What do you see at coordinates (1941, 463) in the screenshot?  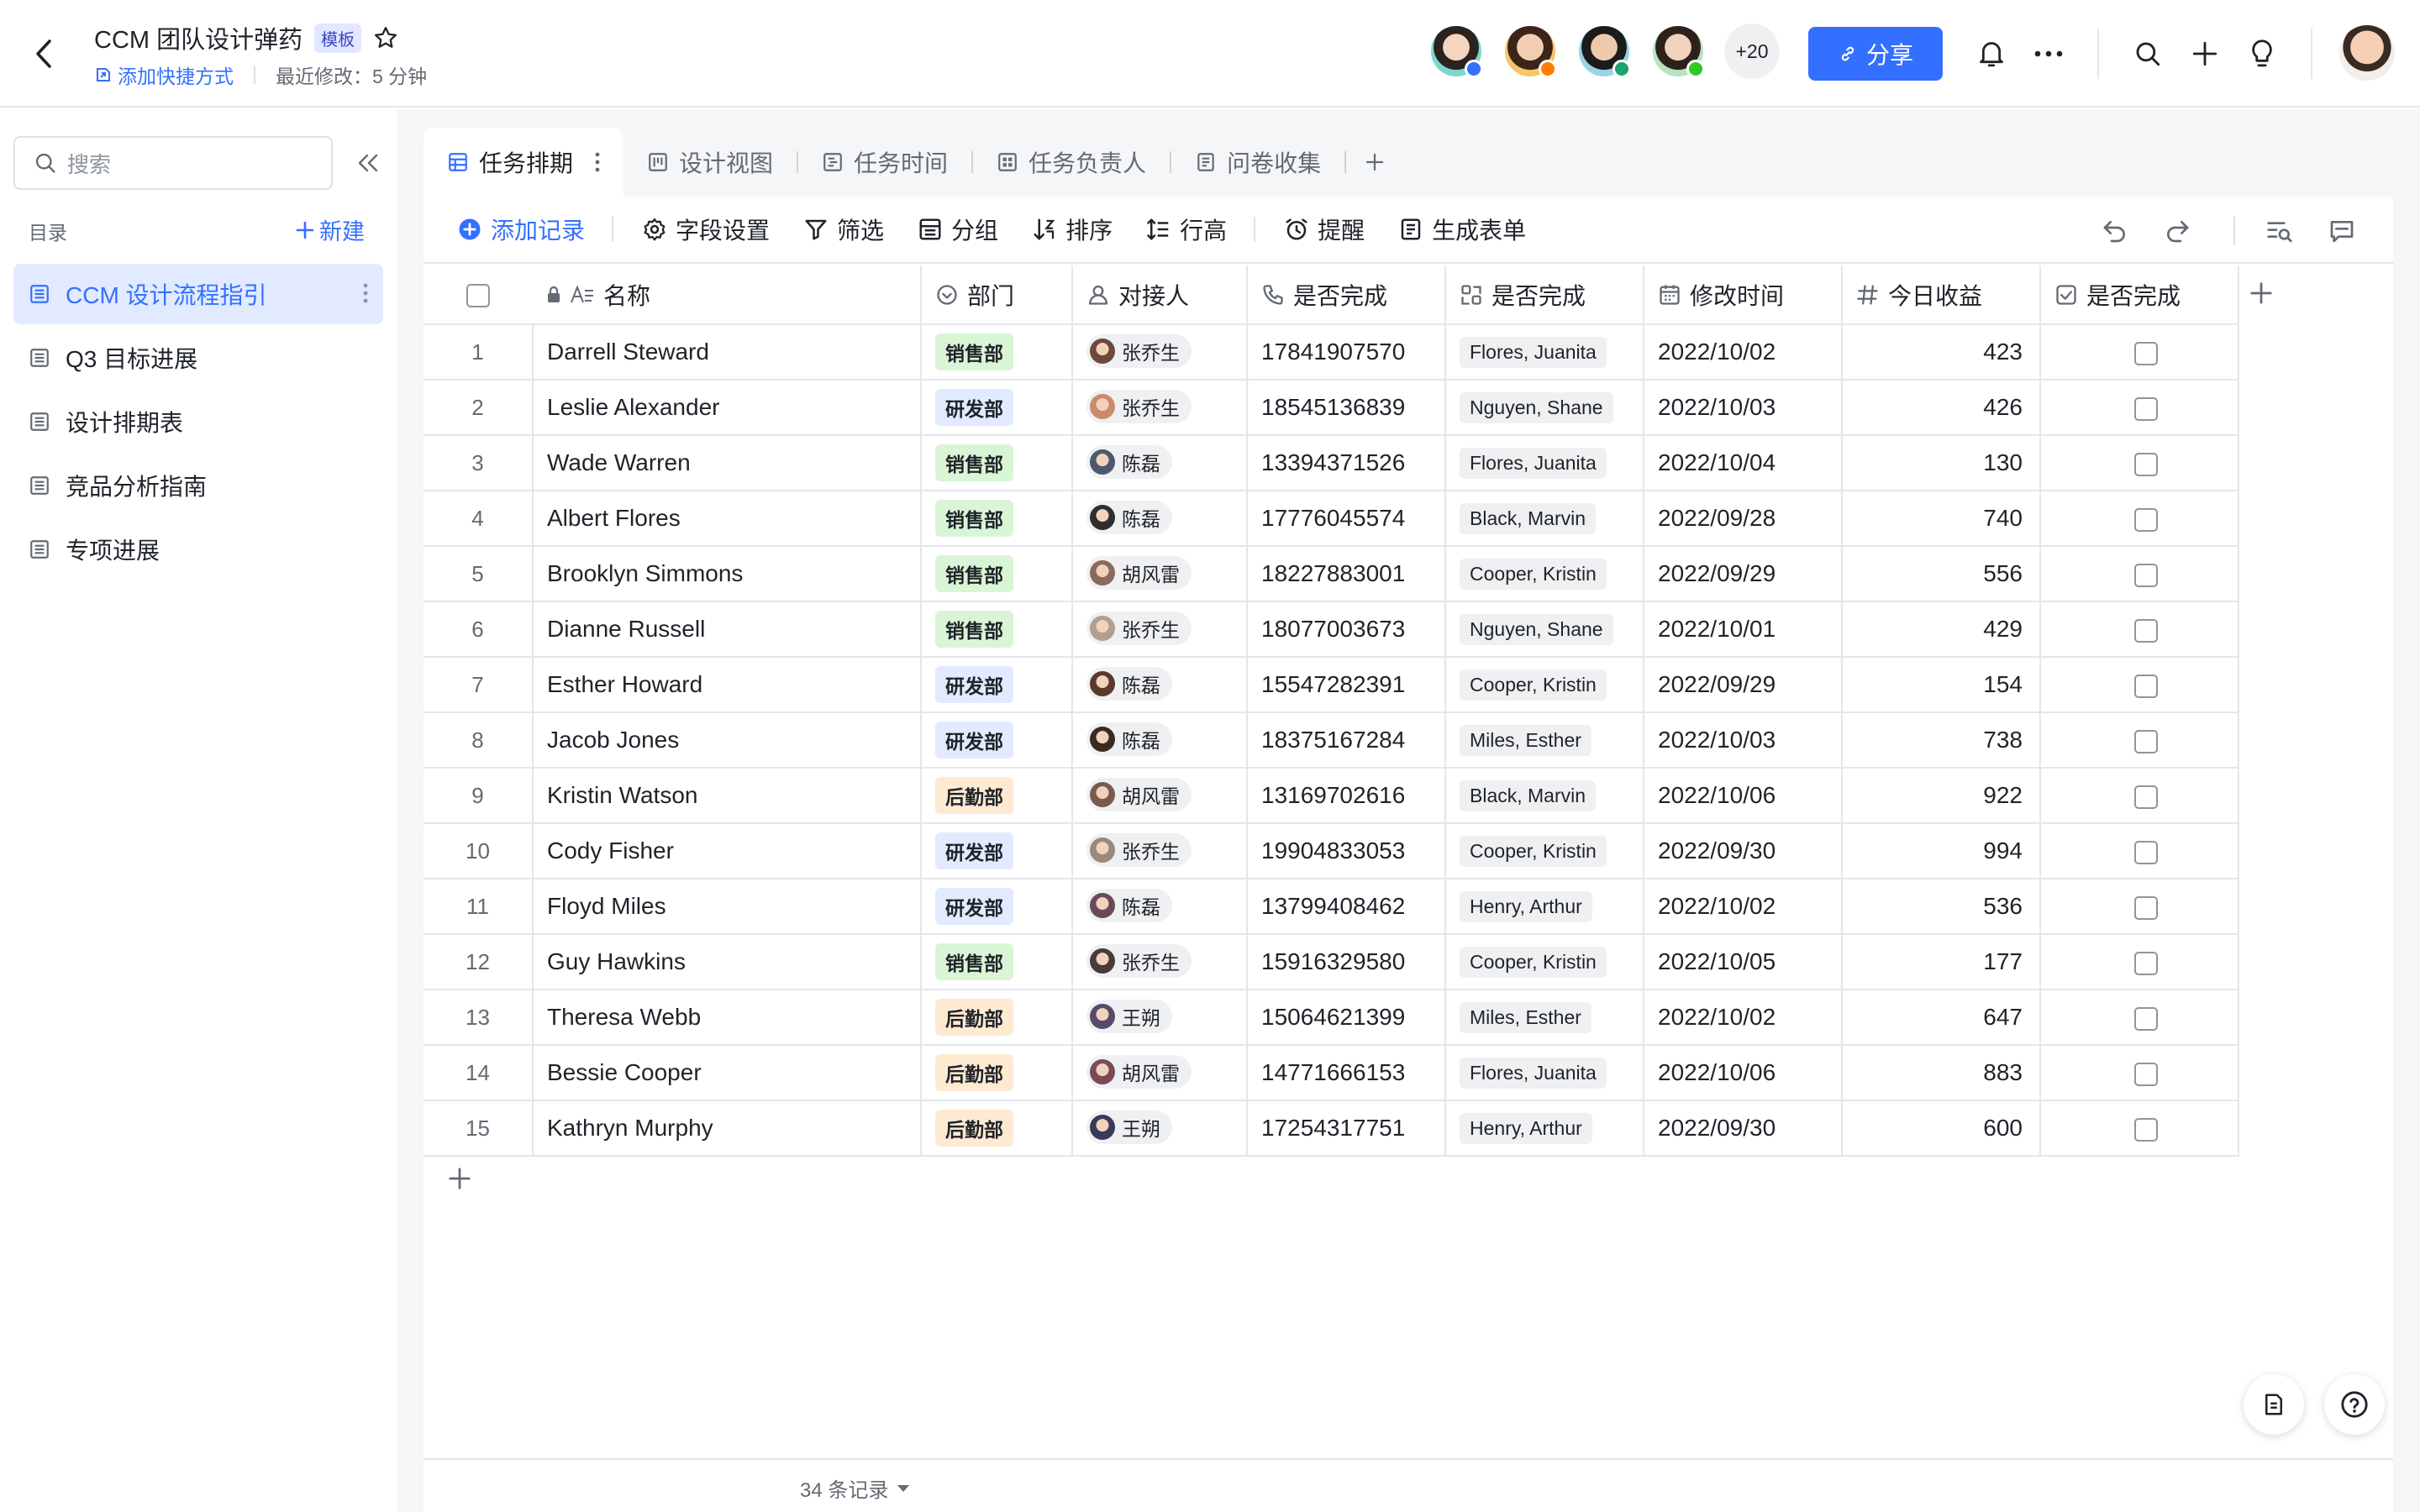 I see `revenue-cell: 130` at bounding box center [1941, 463].